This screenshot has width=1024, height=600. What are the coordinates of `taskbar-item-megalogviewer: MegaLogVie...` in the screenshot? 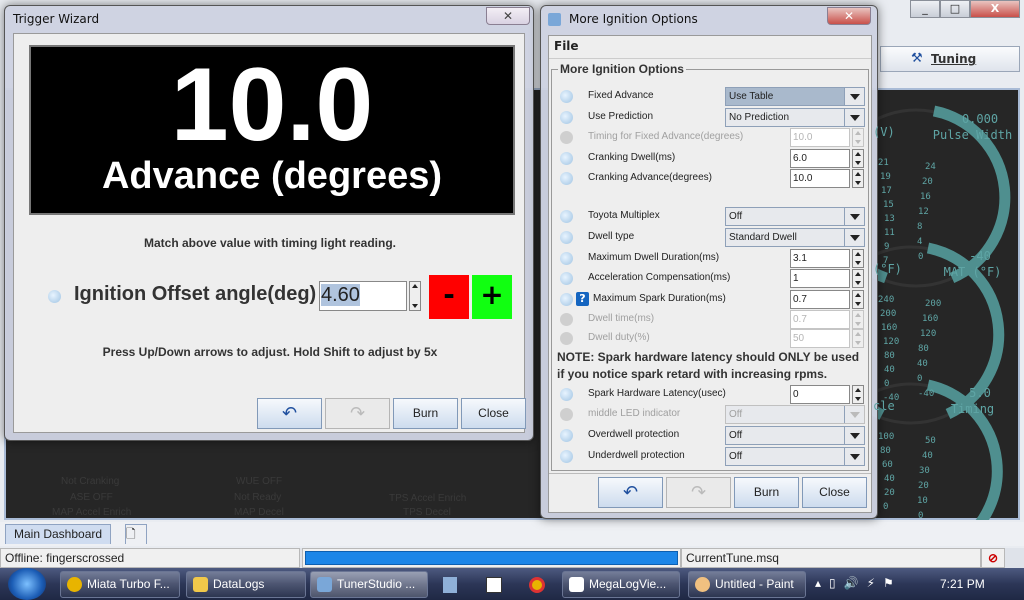 It's located at (621, 584).